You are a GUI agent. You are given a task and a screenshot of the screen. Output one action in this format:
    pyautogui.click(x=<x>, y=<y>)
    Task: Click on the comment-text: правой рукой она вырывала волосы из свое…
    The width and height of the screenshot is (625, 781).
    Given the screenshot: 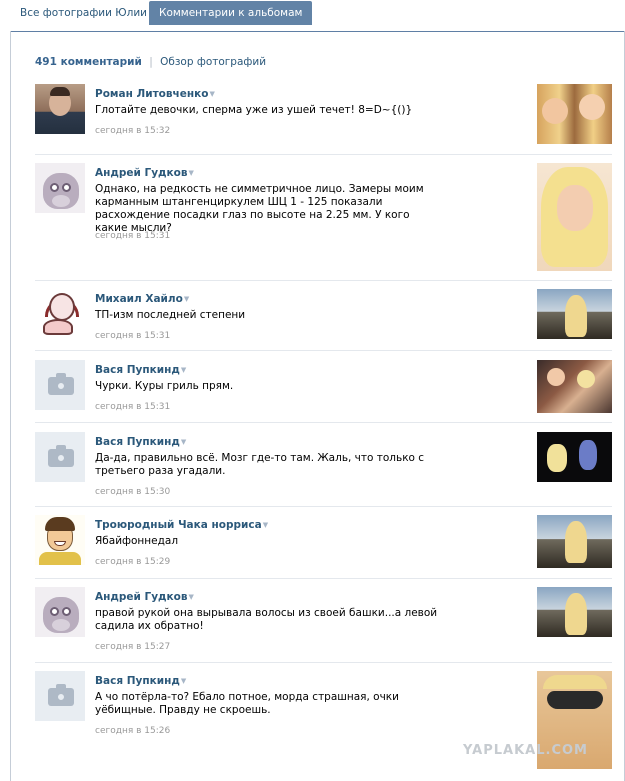 What is the action you would take?
    pyautogui.click(x=266, y=619)
    